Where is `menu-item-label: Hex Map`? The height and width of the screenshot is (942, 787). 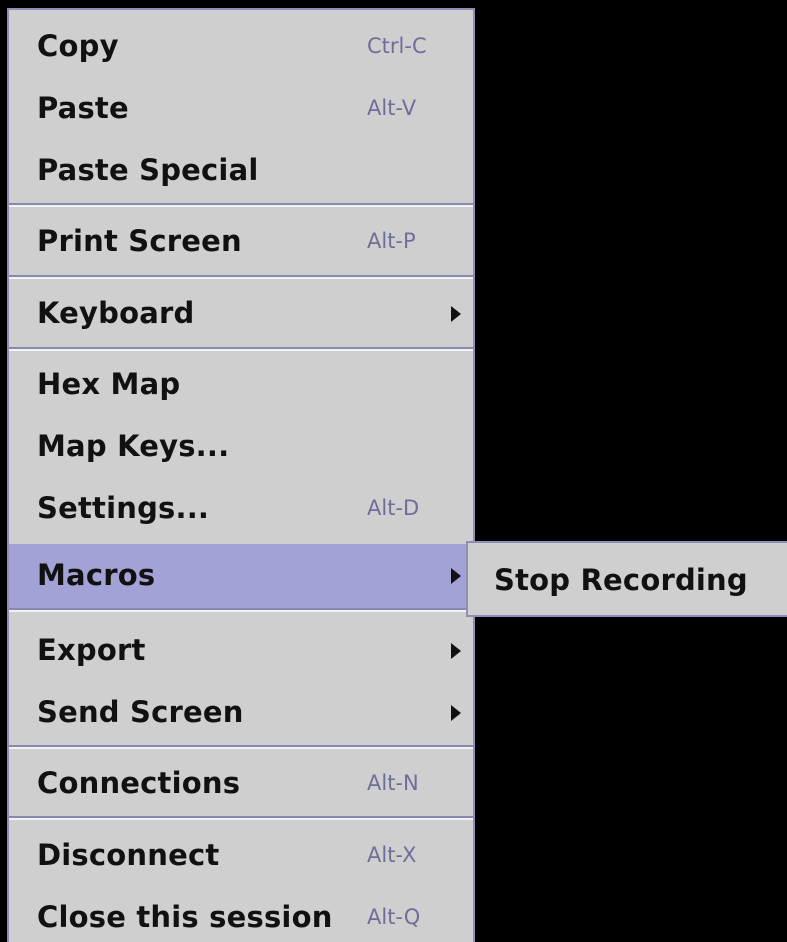 menu-item-label: Hex Map is located at coordinates (109, 384).